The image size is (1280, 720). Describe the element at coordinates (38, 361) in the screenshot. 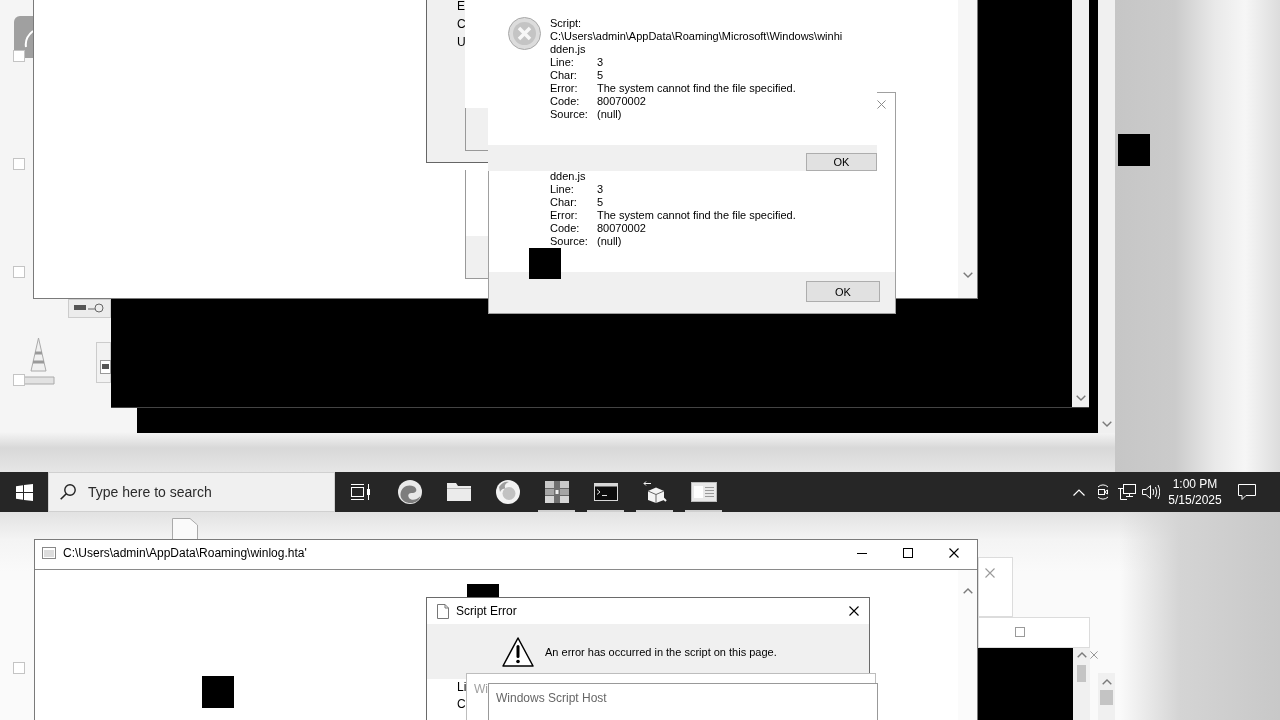

I see `traffic-cone-icon` at that location.